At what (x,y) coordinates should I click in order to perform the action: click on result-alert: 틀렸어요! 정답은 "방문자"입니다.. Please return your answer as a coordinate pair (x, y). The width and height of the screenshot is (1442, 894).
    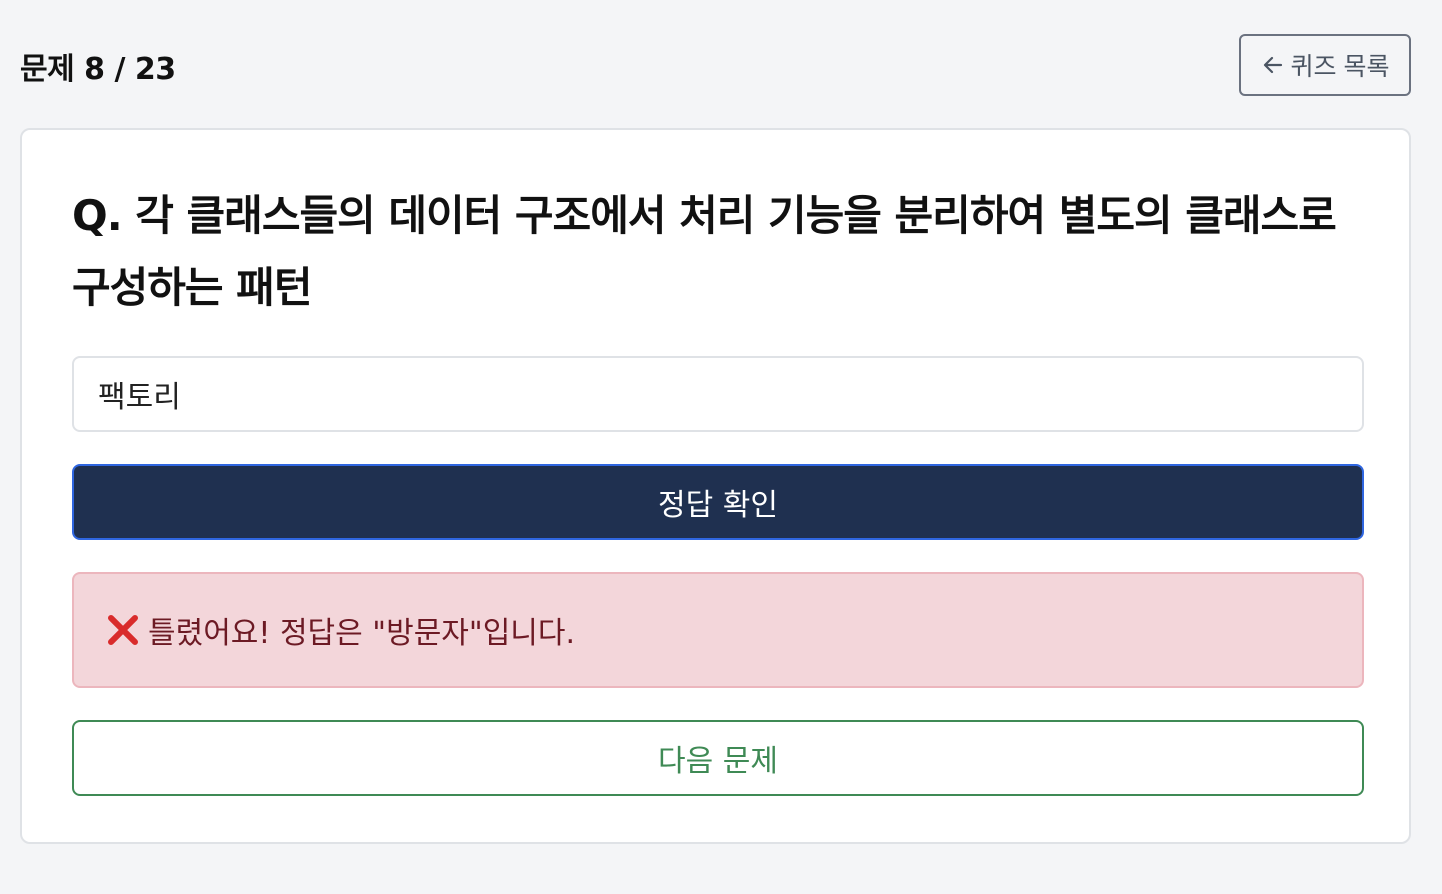
    Looking at the image, I should click on (718, 630).